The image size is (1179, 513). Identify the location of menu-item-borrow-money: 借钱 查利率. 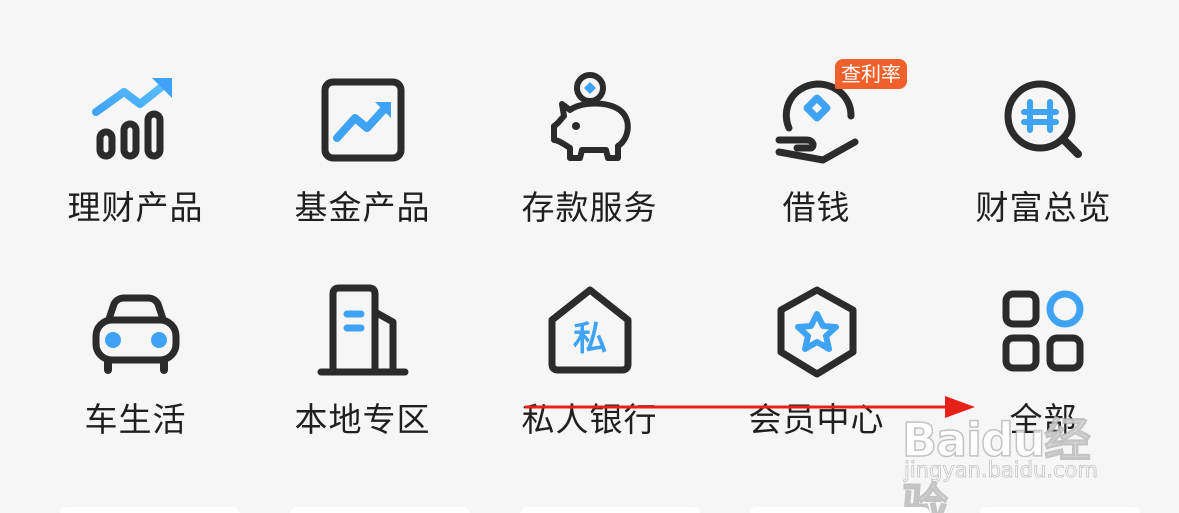
(816, 158).